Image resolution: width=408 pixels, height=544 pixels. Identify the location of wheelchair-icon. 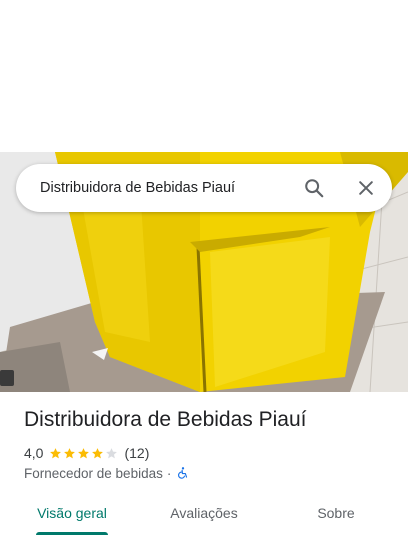
(183, 473).